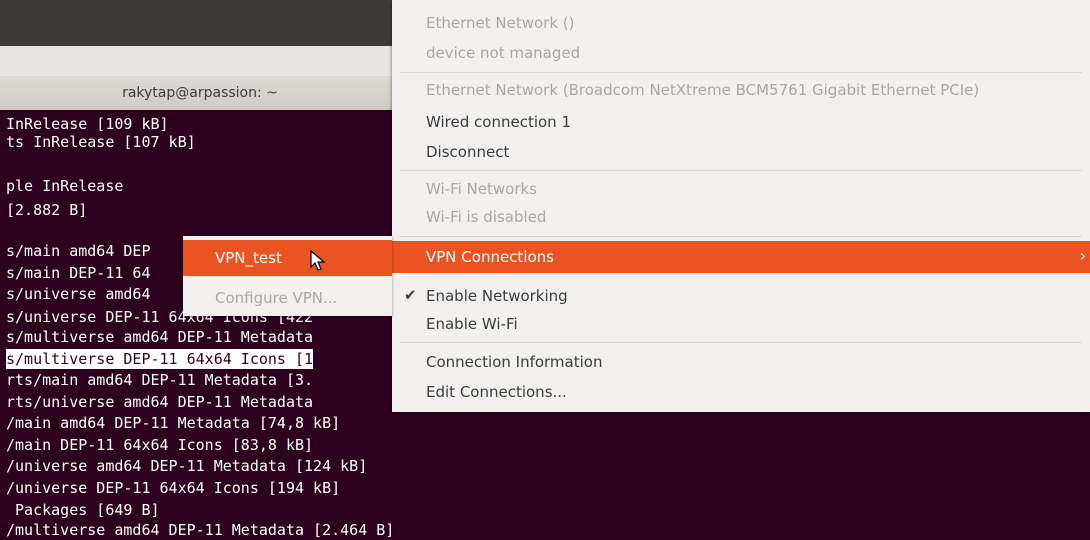  Describe the element at coordinates (173, 488) in the screenshot. I see `terminal-line: /universe DEP-11 64x64 Icons [194 kB]` at that location.